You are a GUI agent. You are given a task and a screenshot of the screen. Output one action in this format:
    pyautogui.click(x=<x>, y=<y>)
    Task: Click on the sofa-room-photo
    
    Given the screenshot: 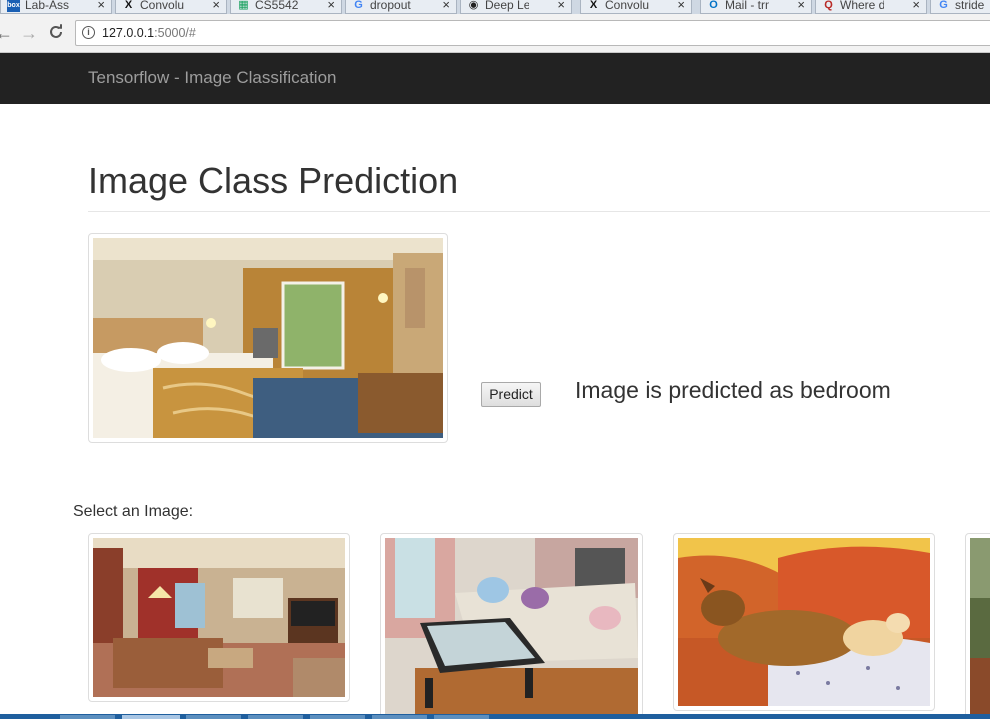 What is the action you would take?
    pyautogui.click(x=511, y=626)
    